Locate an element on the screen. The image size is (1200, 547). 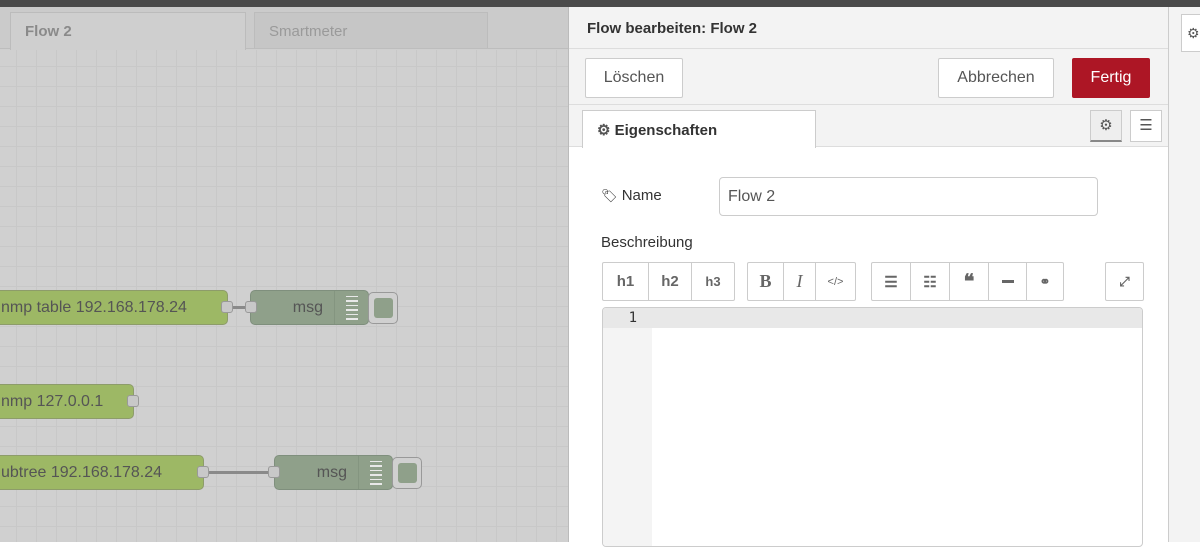
format-toolbar: B I </> is located at coordinates (801, 281).